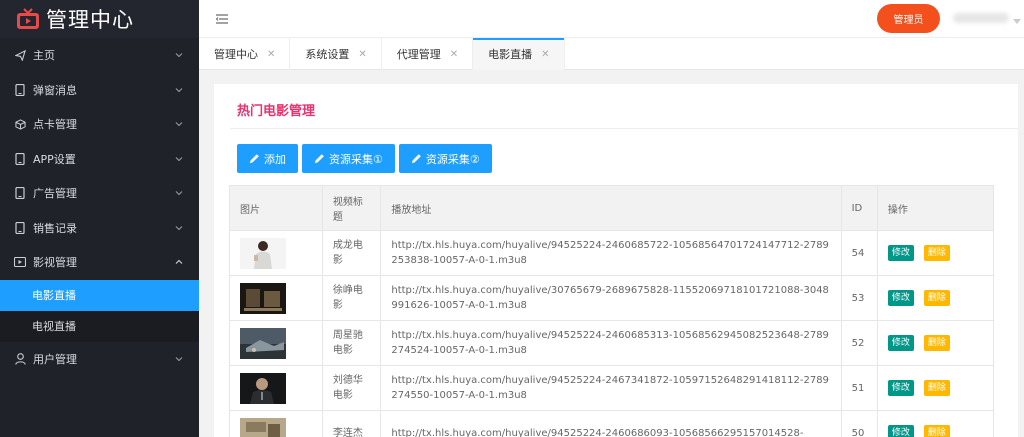 The width and height of the screenshot is (1024, 437). Describe the element at coordinates (351, 298) in the screenshot. I see `title-cell: 徐峥电影` at that location.